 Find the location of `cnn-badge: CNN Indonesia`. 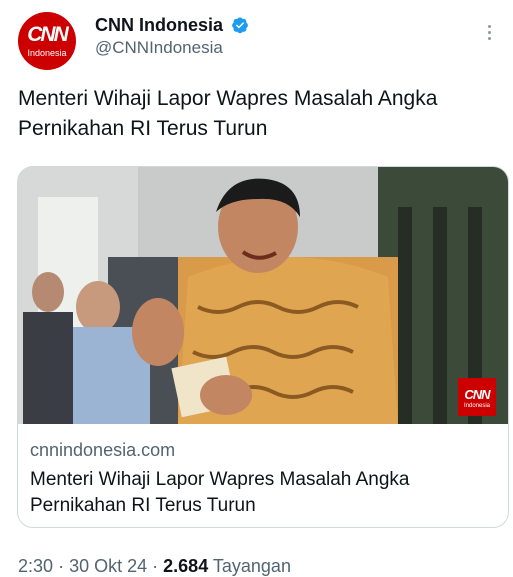

cnn-badge: CNN Indonesia is located at coordinates (477, 397).